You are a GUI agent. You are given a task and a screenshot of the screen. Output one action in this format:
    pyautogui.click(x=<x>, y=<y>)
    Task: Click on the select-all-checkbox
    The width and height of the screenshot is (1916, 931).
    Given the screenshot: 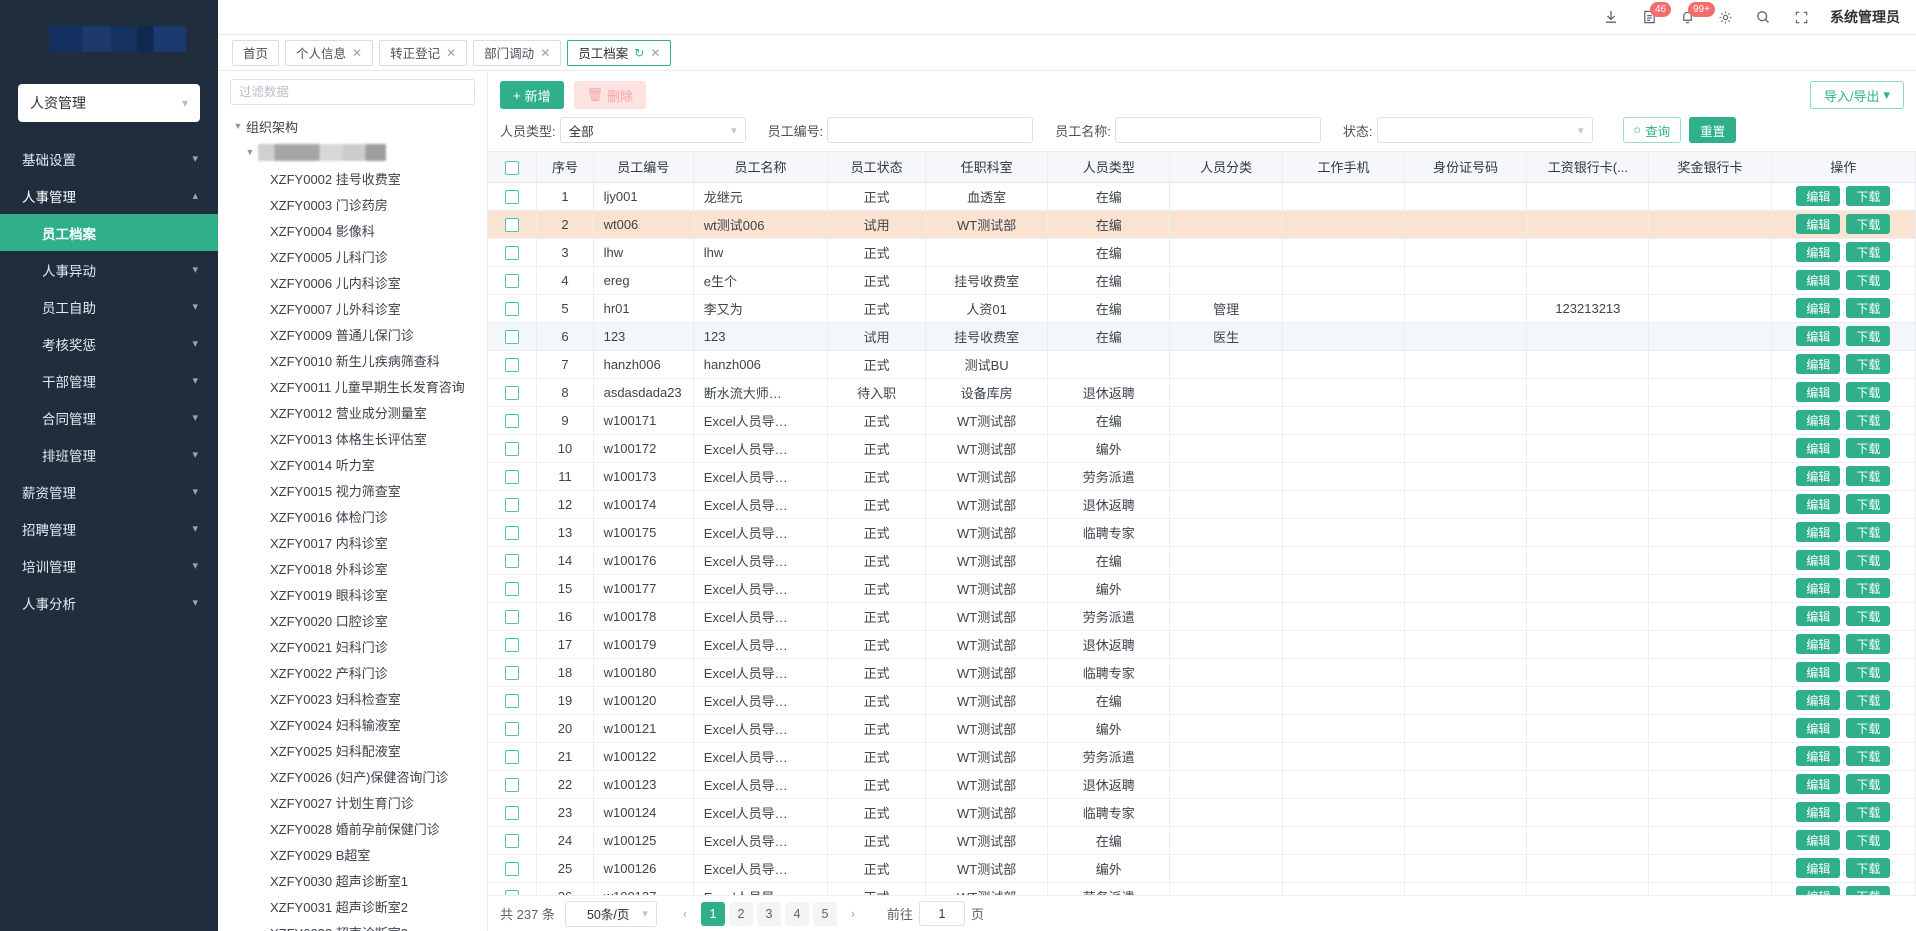 What is the action you would take?
    pyautogui.click(x=512, y=167)
    